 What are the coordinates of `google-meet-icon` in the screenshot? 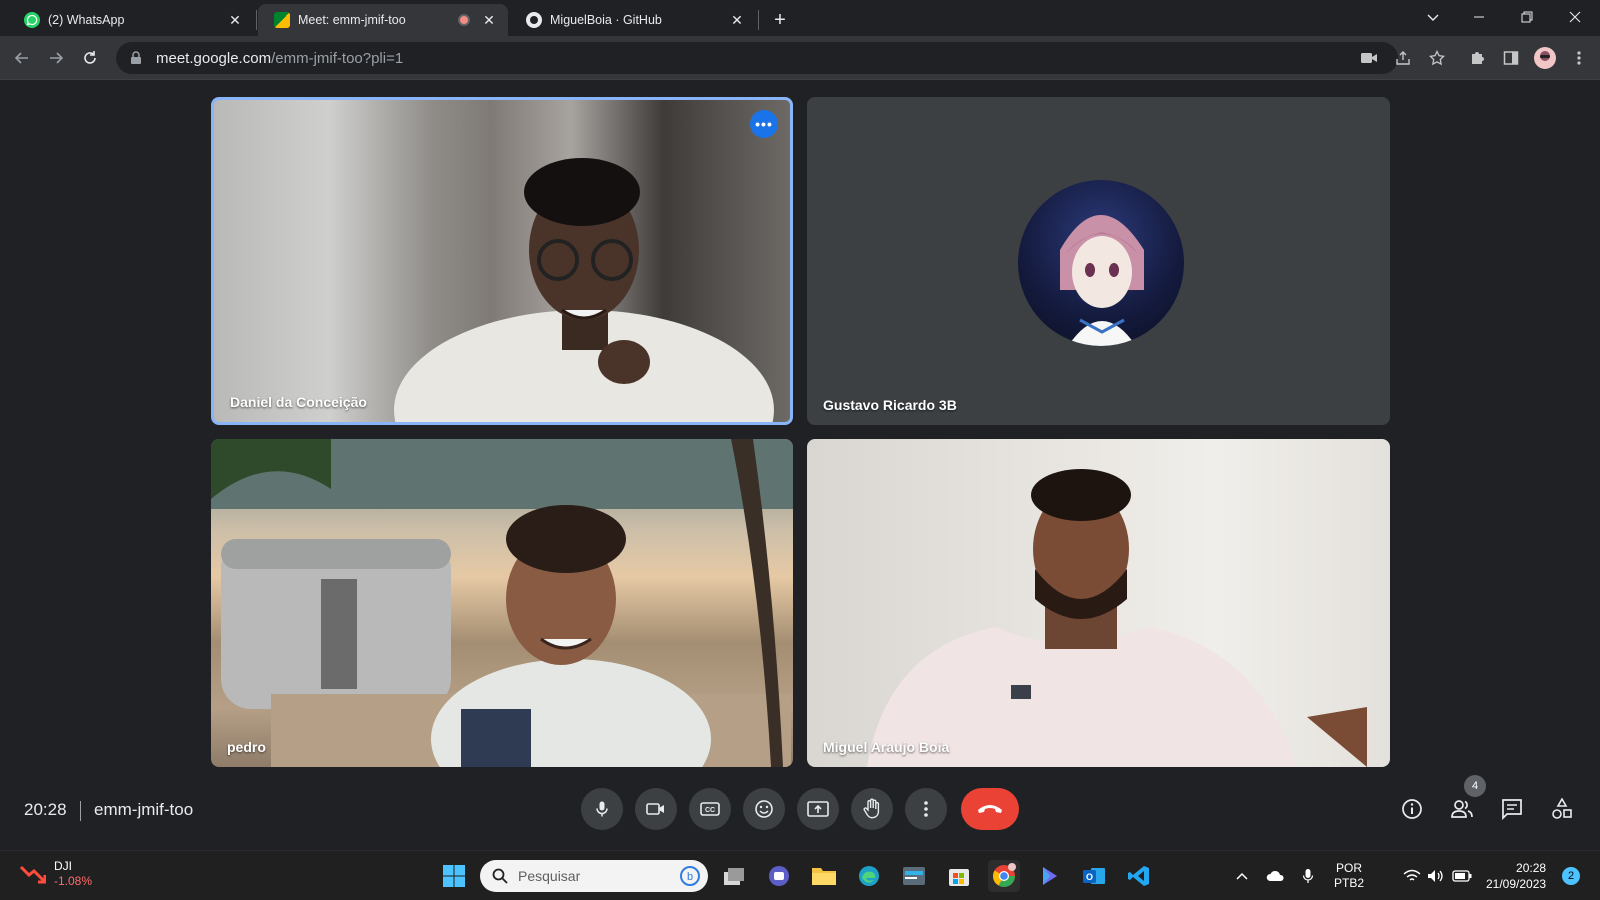 It's located at (282, 20).